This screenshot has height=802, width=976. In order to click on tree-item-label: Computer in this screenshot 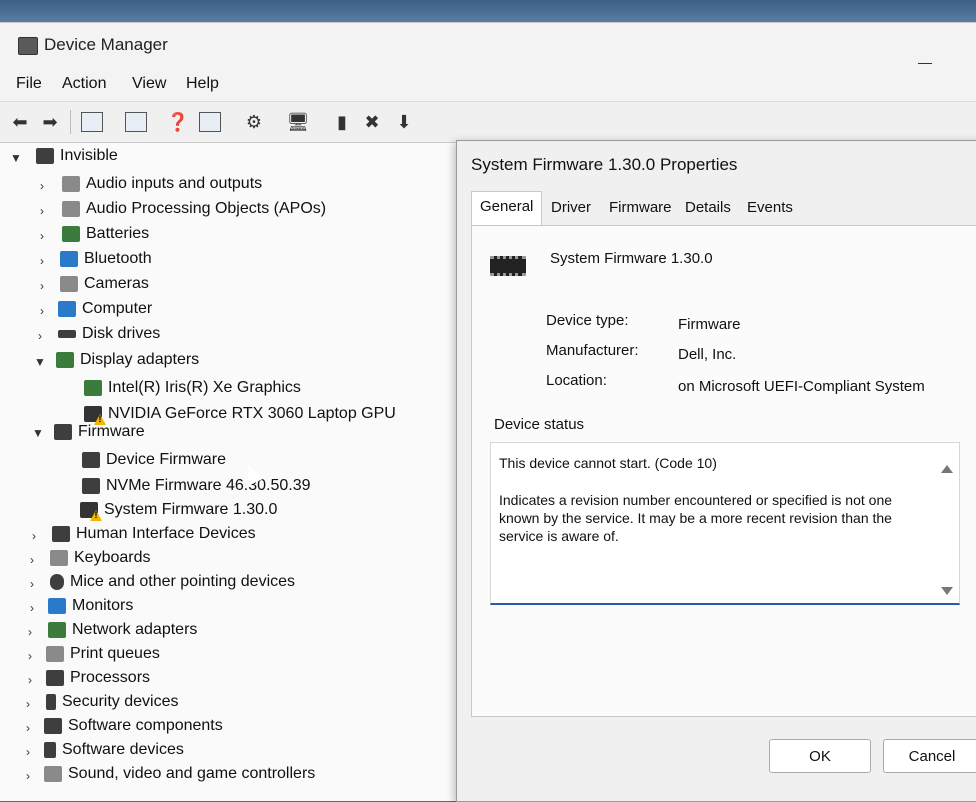, I will do `click(117, 308)`.